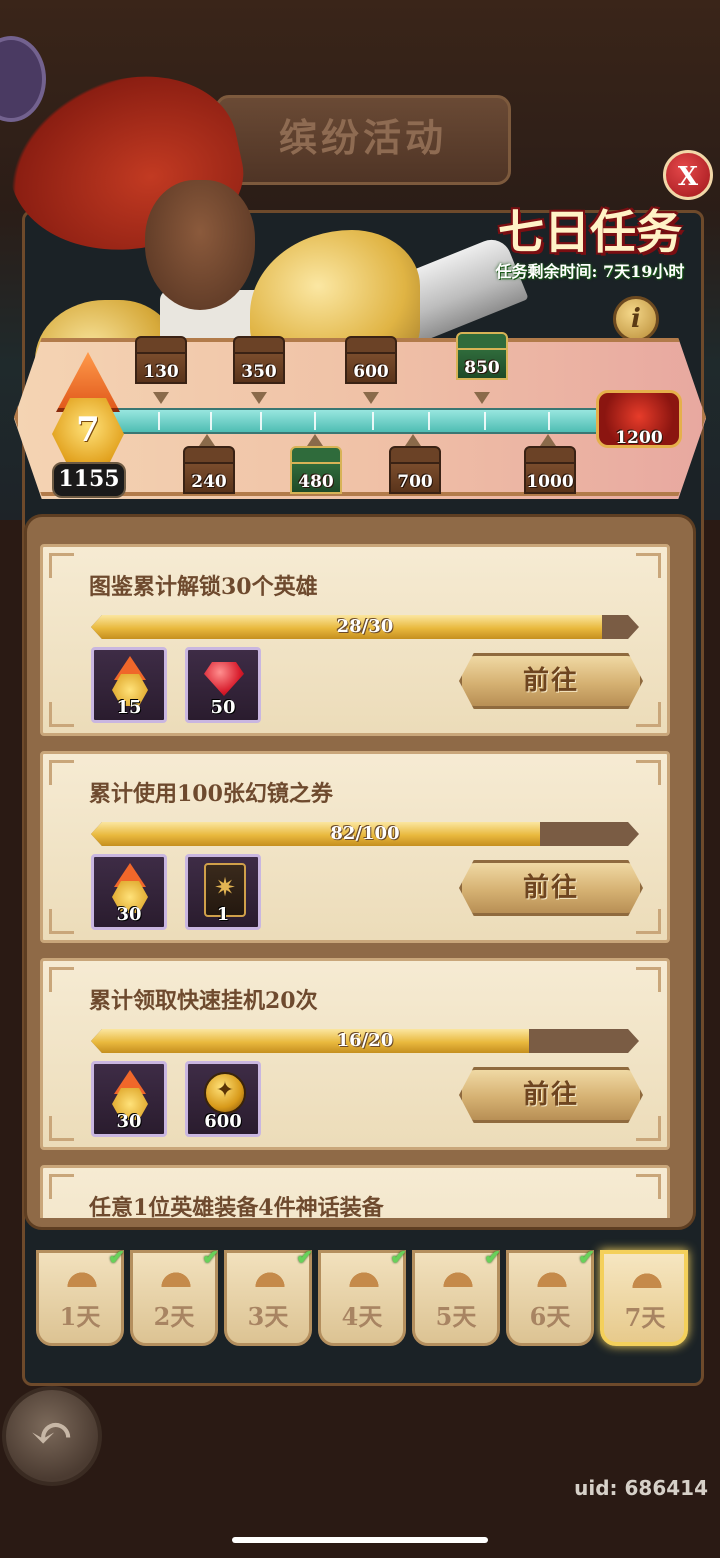 This screenshot has height=1558, width=720. Describe the element at coordinates (355, 1191) in the screenshot. I see `task-card: 任意1位英雄装备4件神话装备` at that location.